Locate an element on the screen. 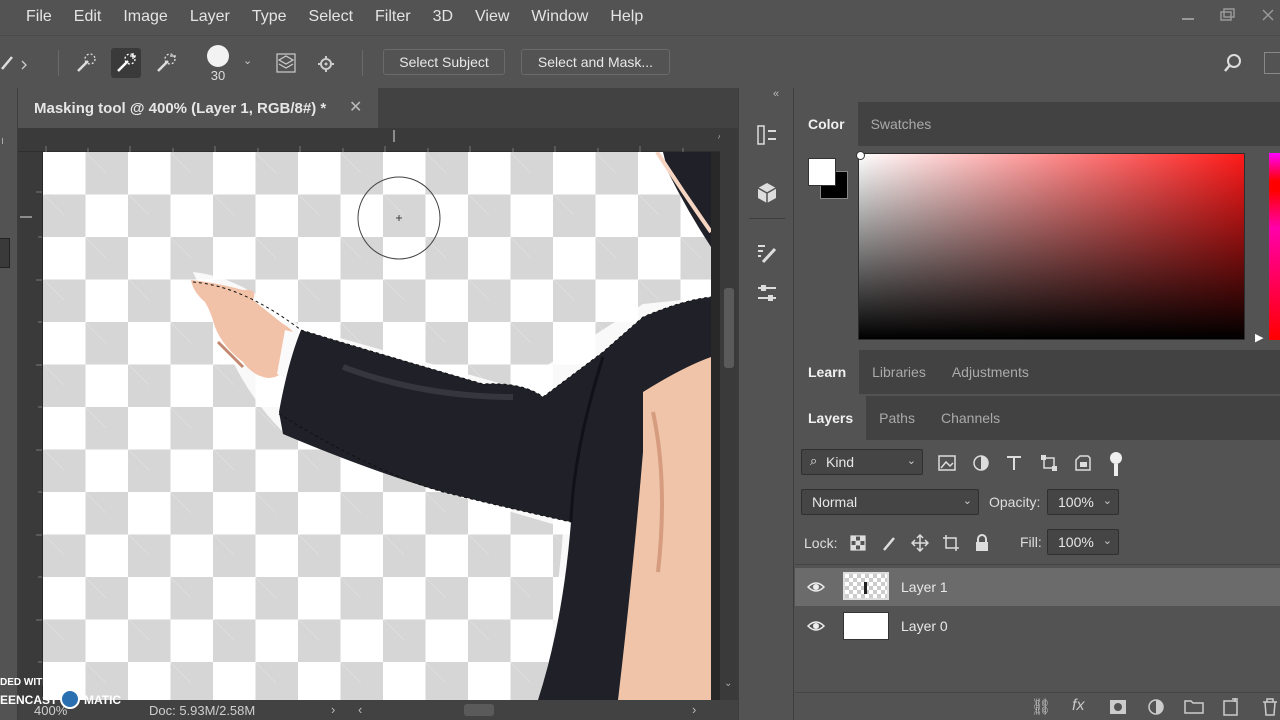  filter-toggle-icon is located at coordinates (1116, 458).